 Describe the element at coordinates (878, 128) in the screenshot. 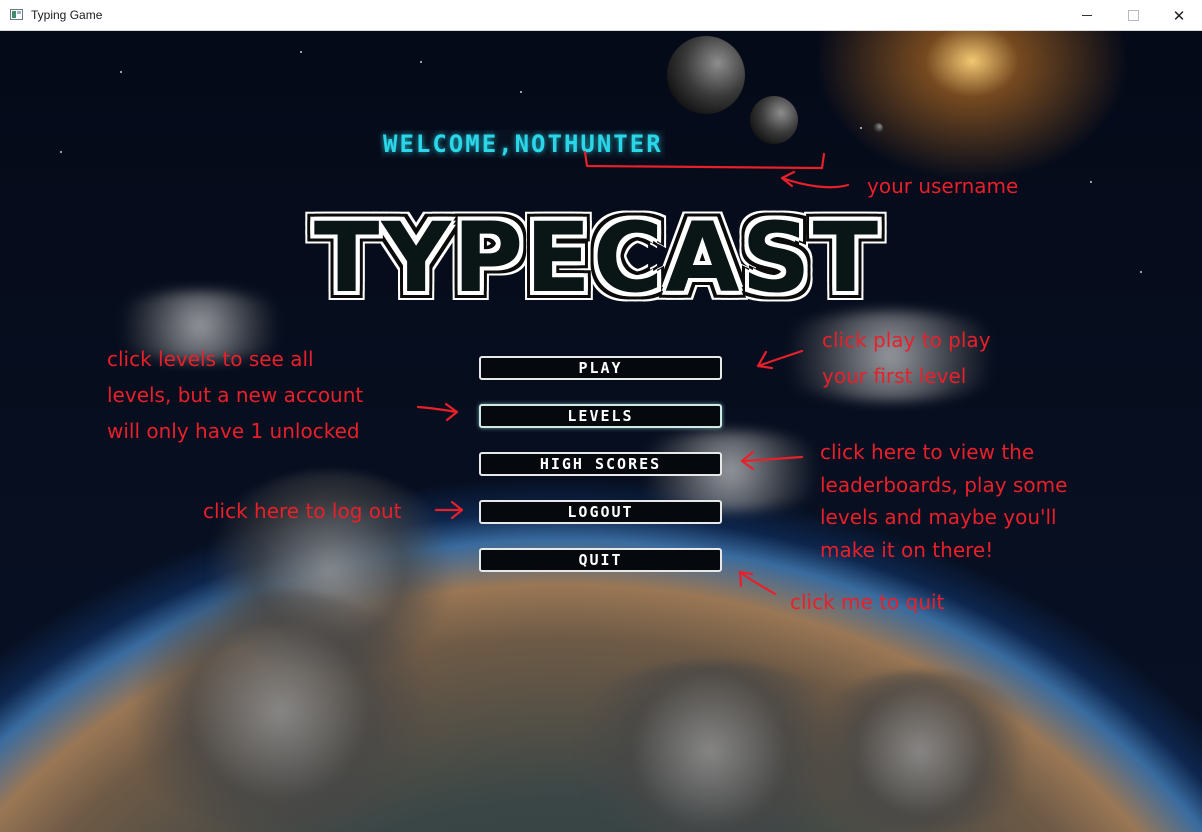

I see `moon-tiny` at that location.